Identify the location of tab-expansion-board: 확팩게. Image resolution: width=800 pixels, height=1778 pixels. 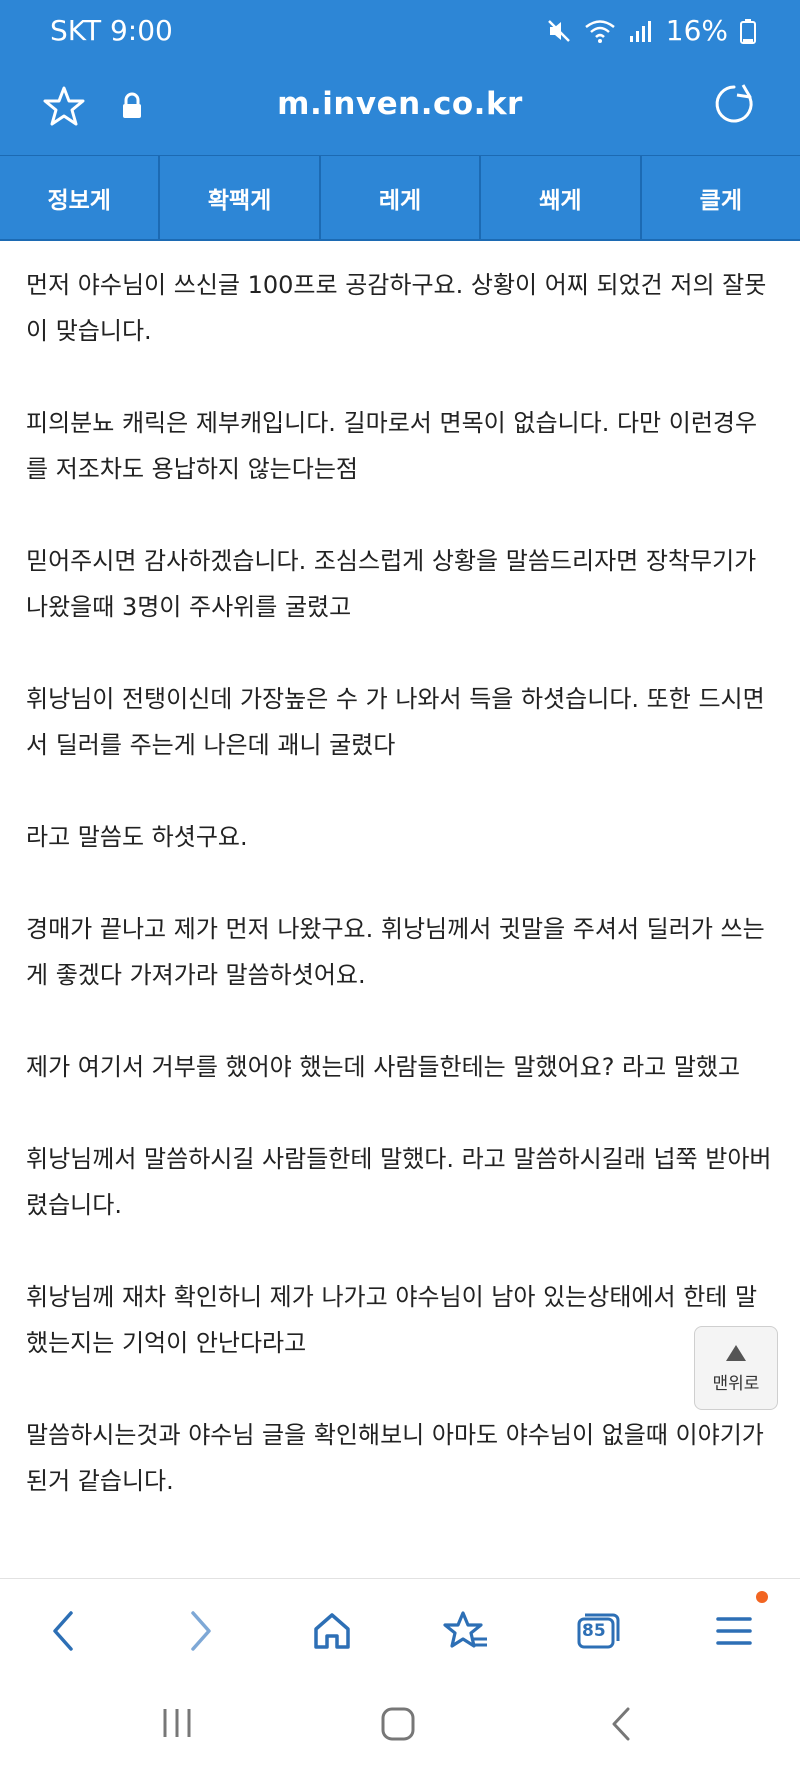
(240, 197).